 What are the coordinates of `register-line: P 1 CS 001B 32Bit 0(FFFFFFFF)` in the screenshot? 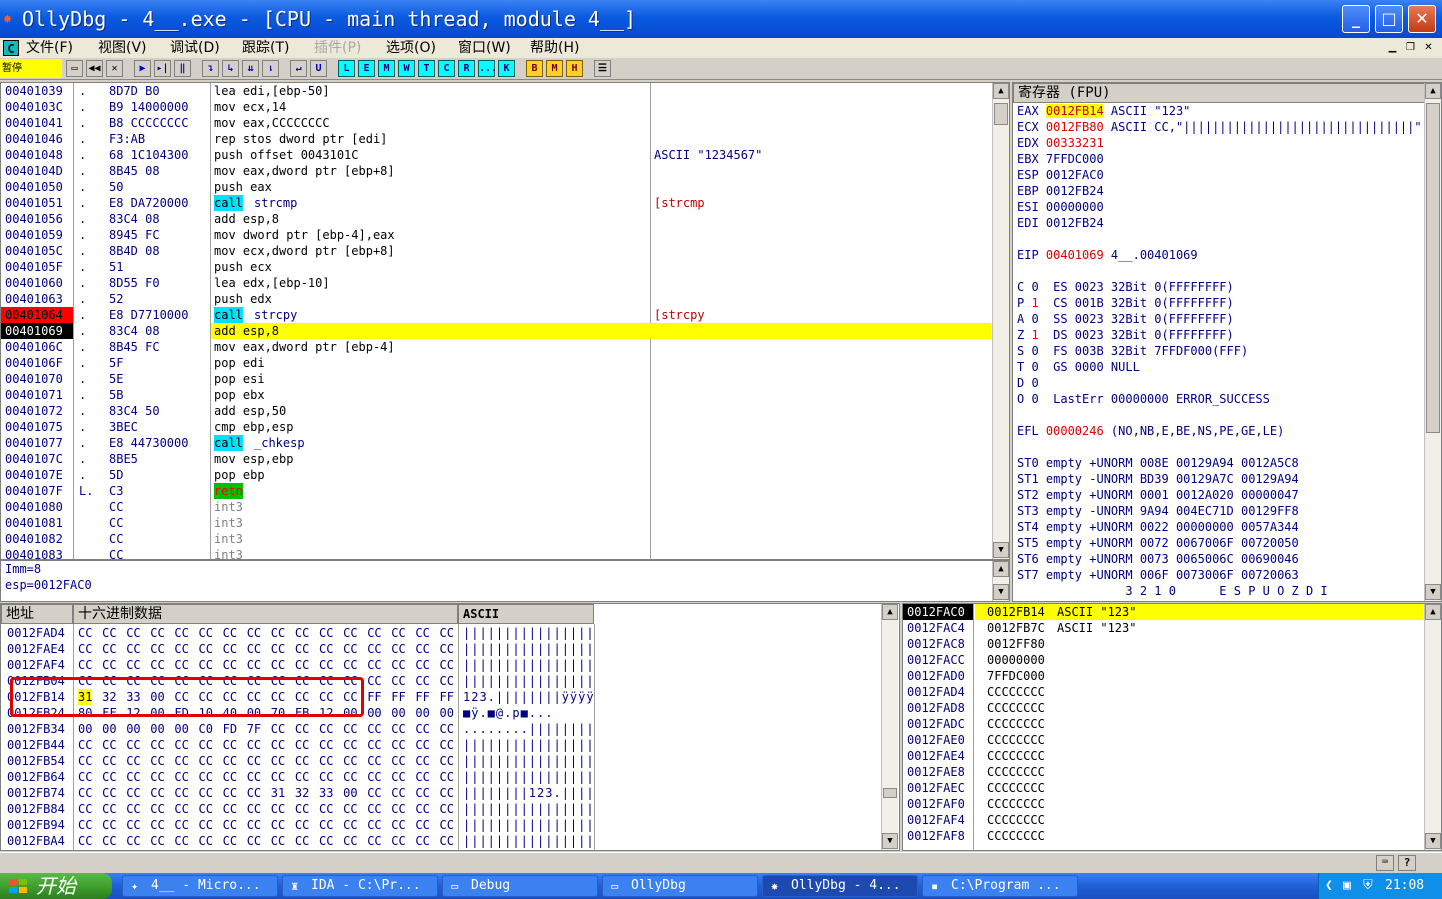 It's located at (1219, 303).